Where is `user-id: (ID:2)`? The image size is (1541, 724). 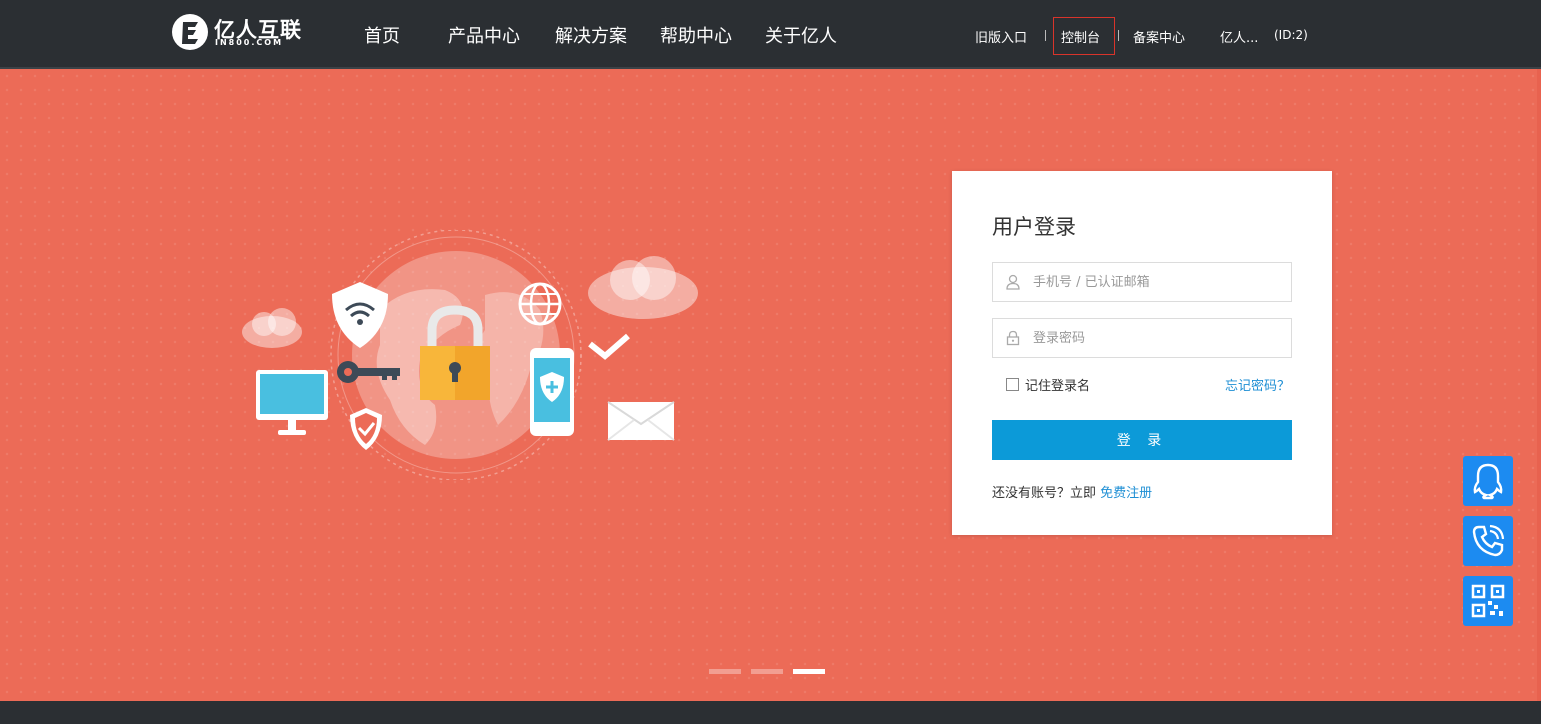
user-id: (ID:2) is located at coordinates (1291, 35).